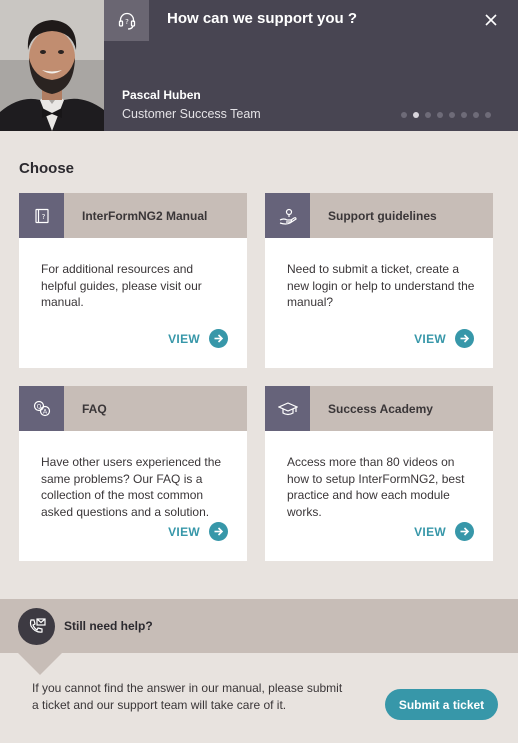 Image resolution: width=518 pixels, height=743 pixels. What do you see at coordinates (52, 65) in the screenshot?
I see `agent-photo` at bounding box center [52, 65].